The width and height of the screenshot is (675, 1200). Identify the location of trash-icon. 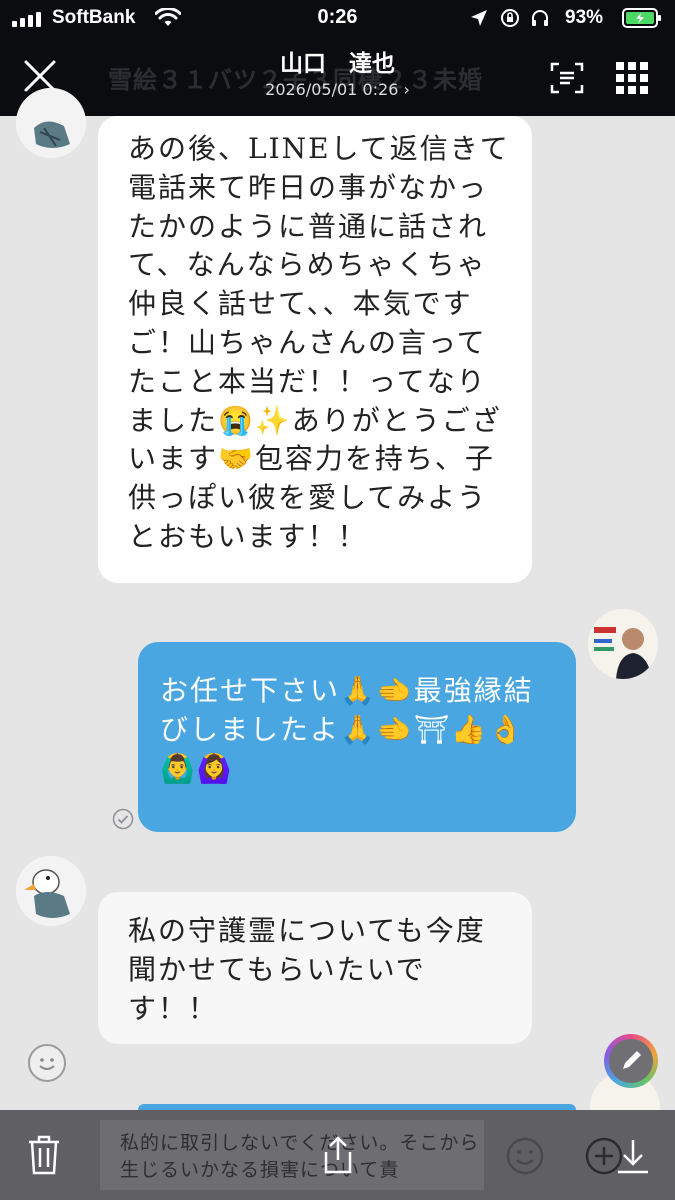
(44, 1155).